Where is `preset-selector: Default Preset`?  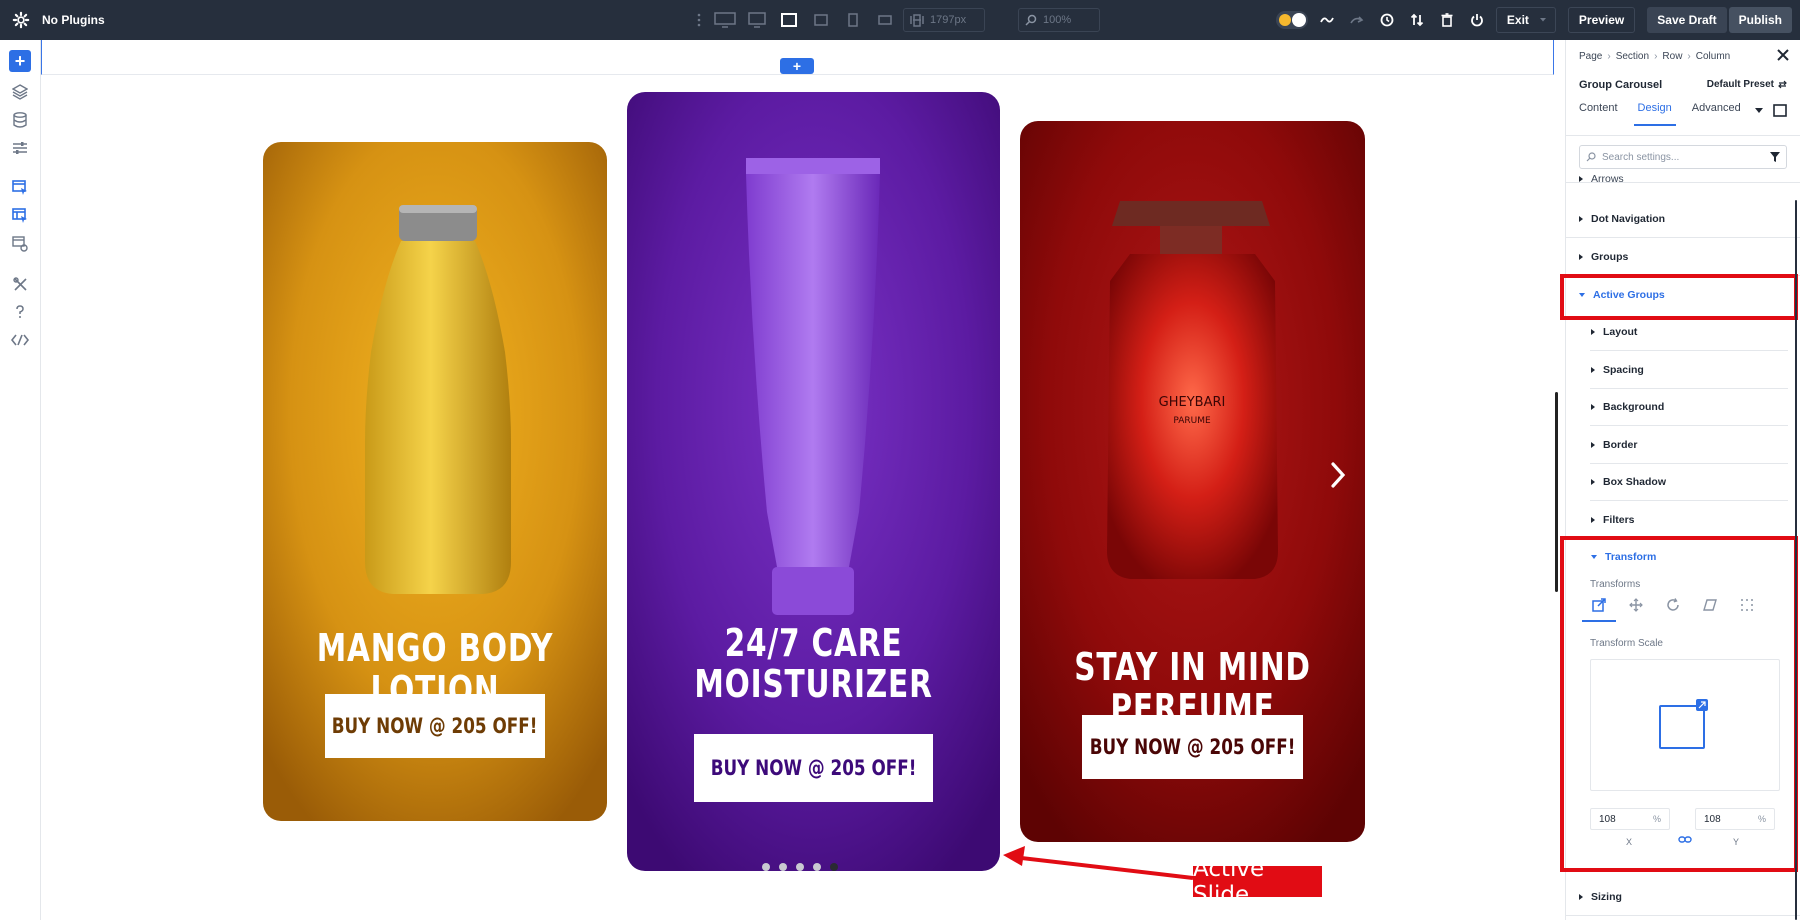
preset-selector: Default Preset is located at coordinates (1747, 84).